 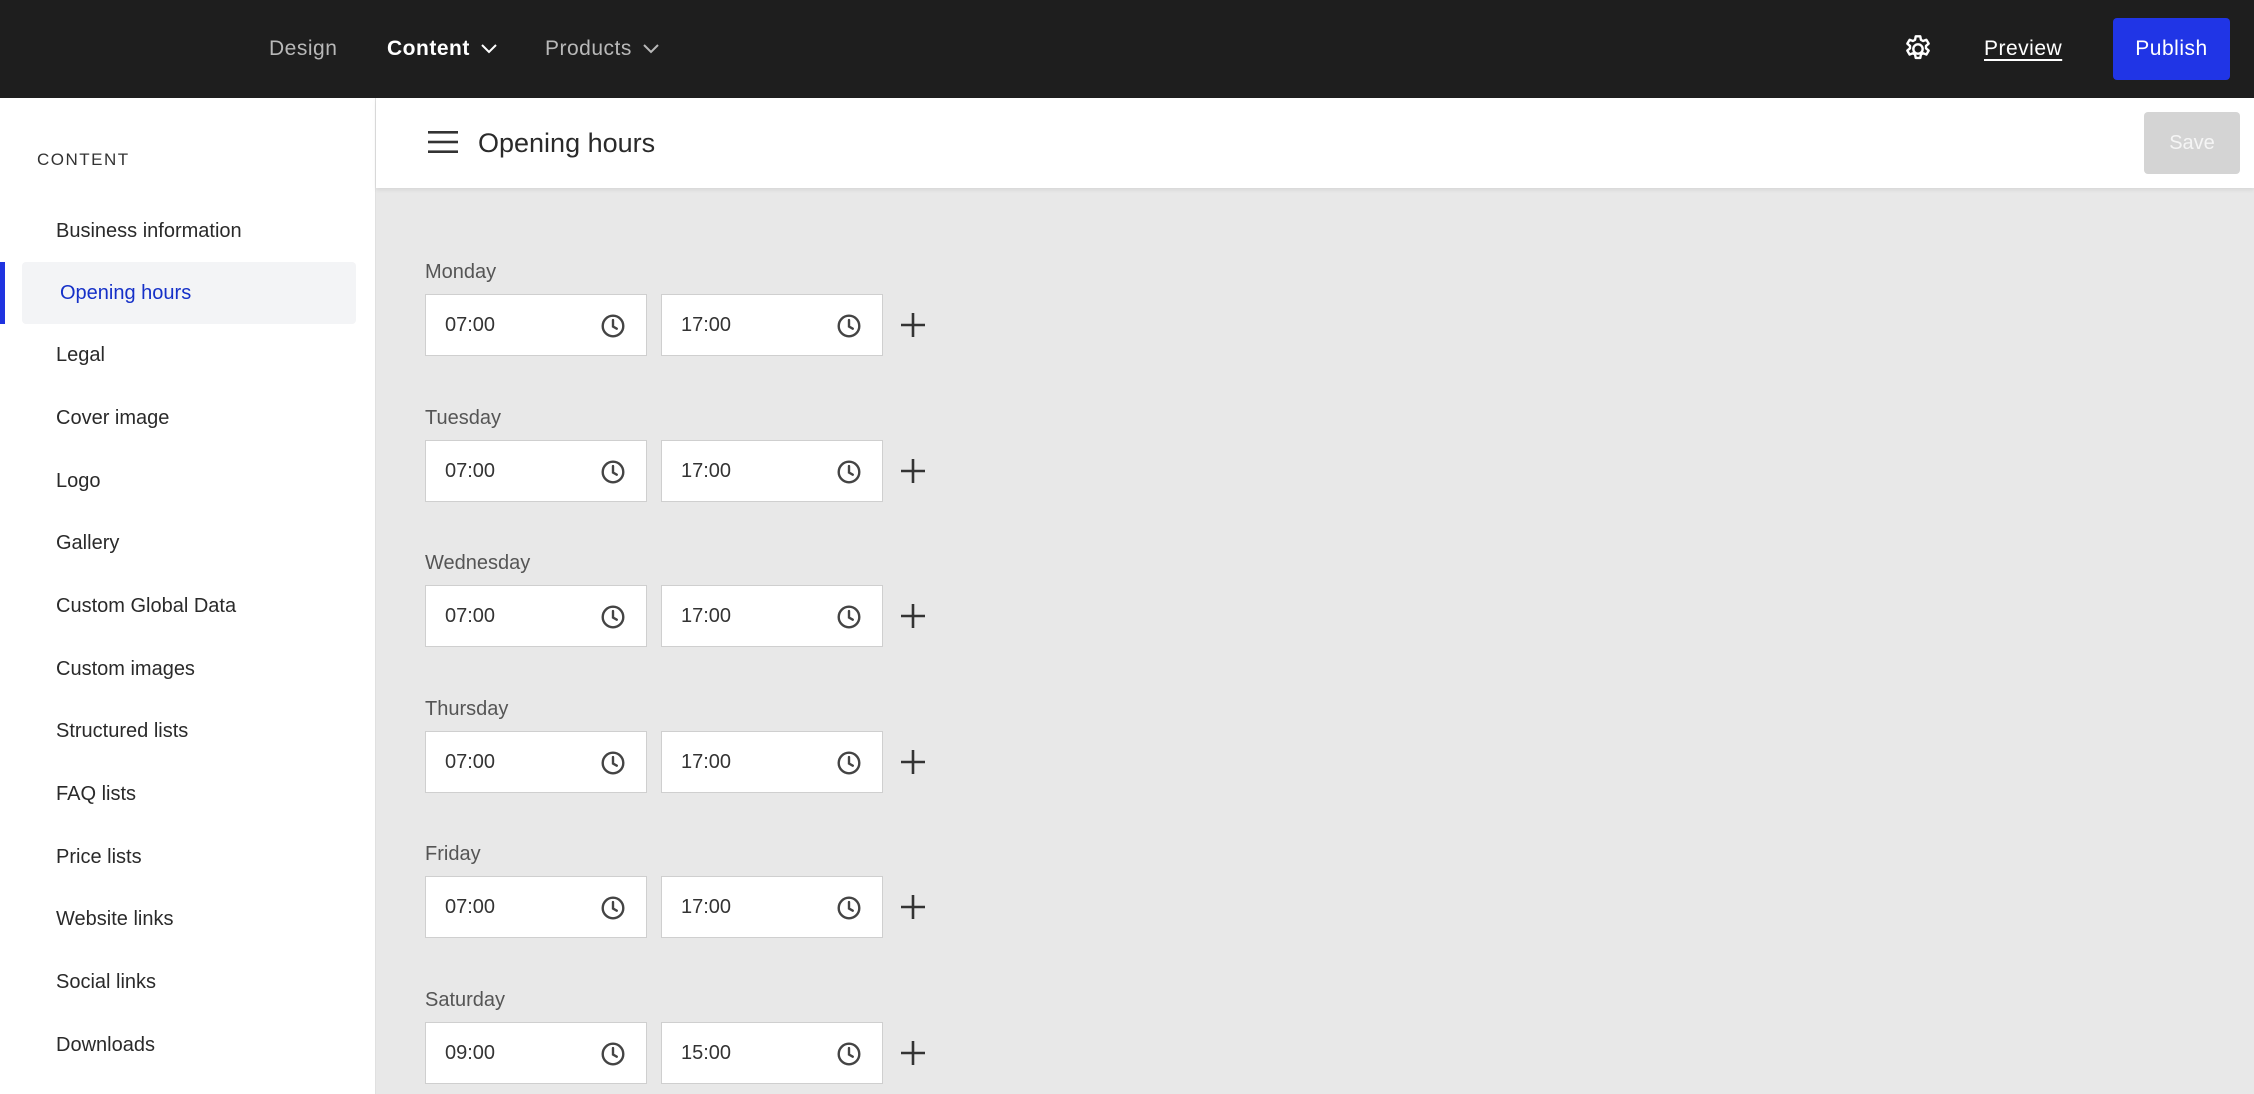 What do you see at coordinates (1315, 143) in the screenshot?
I see `page-header: Opening hours Save` at bounding box center [1315, 143].